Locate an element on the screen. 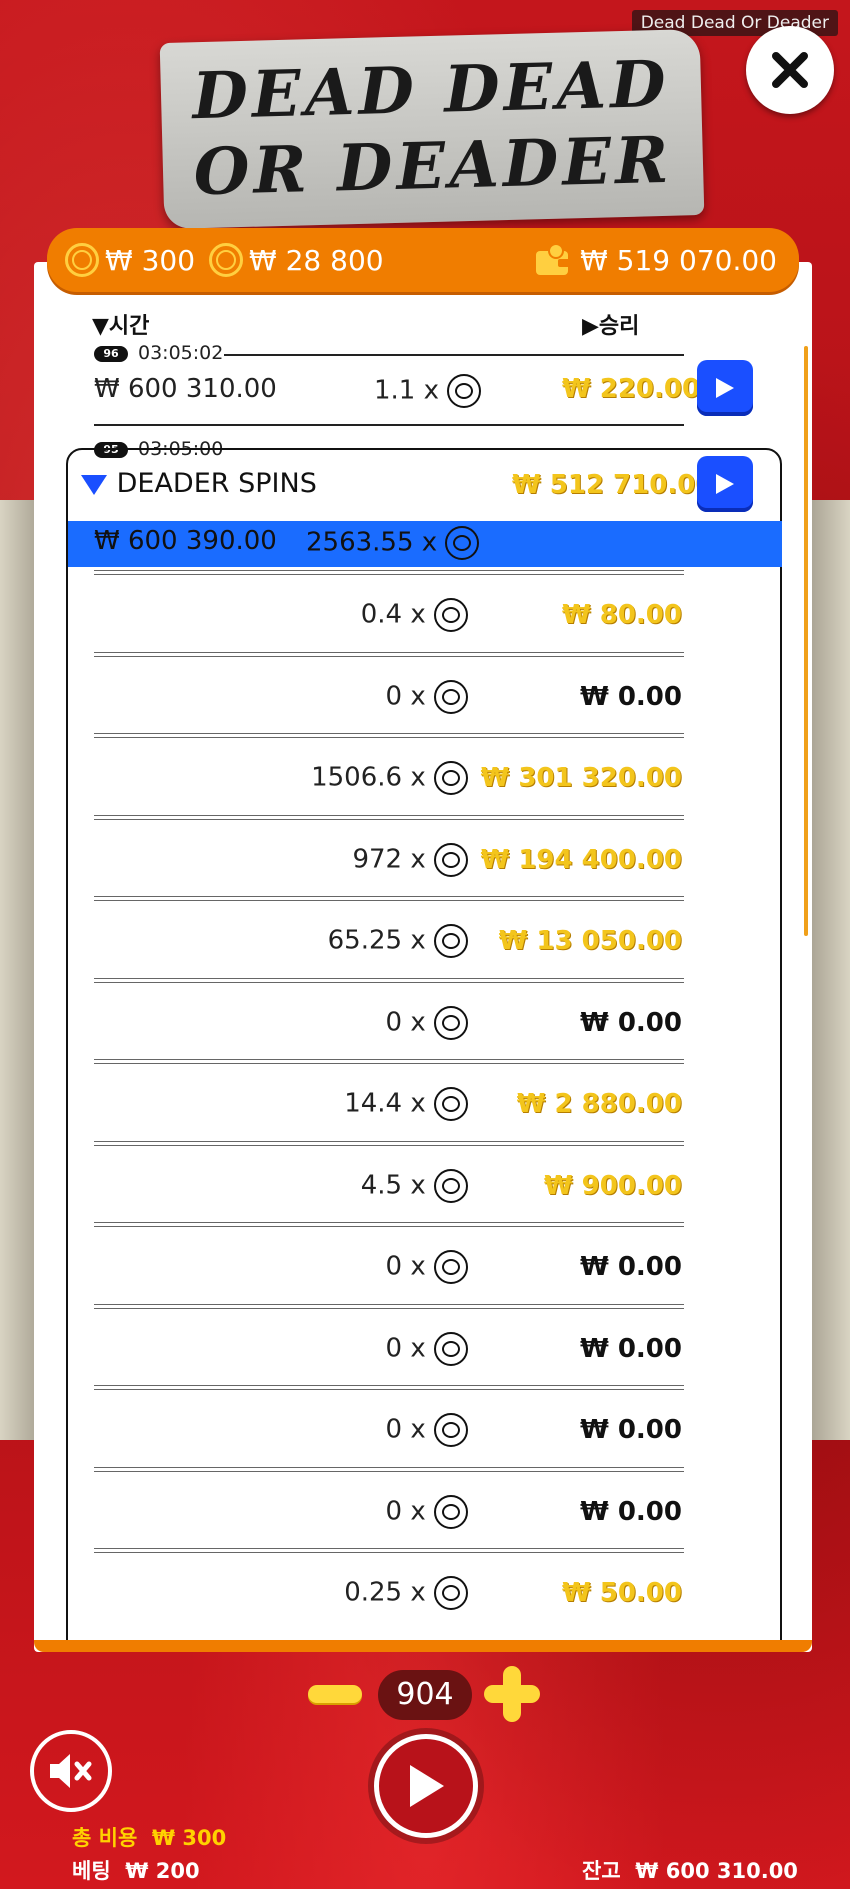 The image size is (850, 1889). scrollbar is located at coordinates (806, 641).